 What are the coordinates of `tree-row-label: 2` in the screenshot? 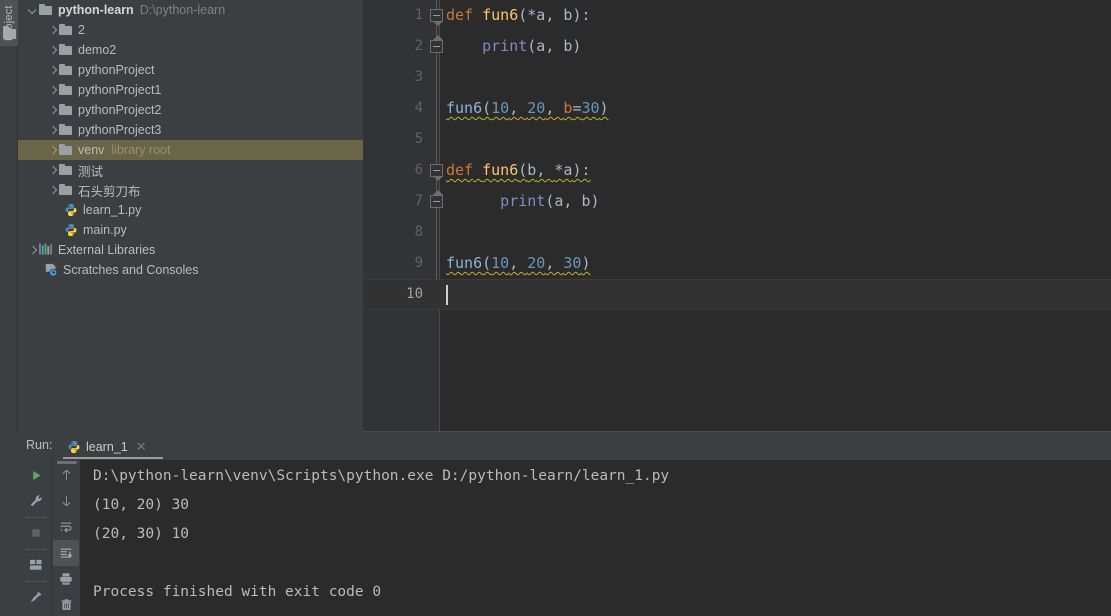 It's located at (81, 30).